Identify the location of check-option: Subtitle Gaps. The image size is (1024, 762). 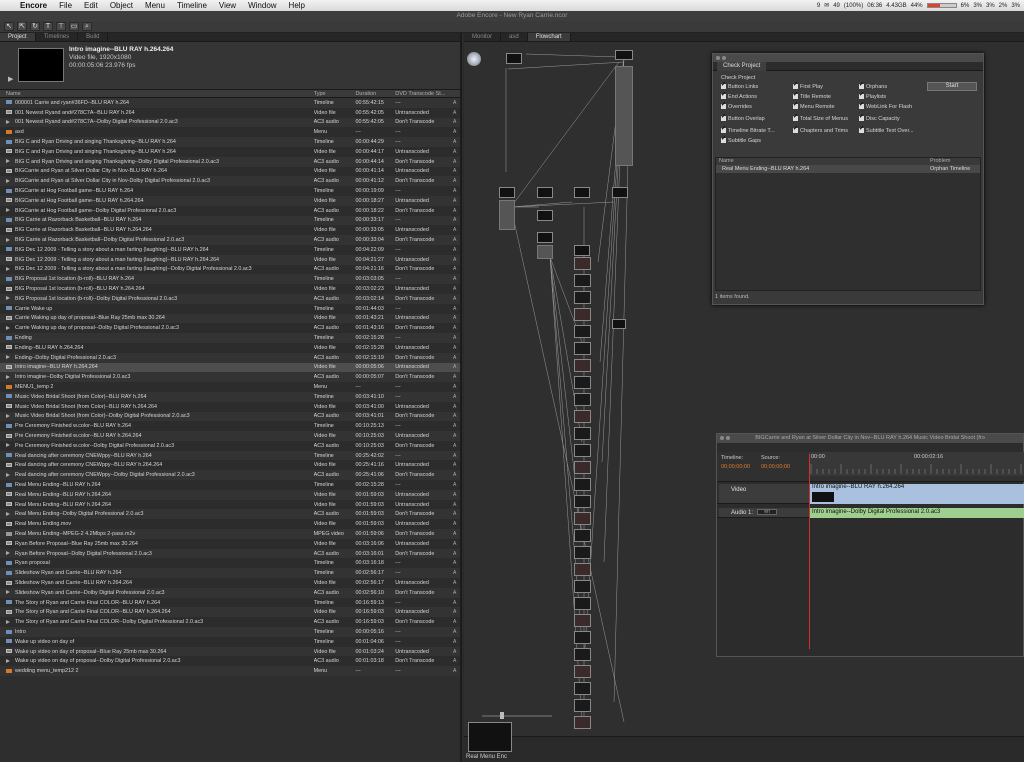
(741, 139).